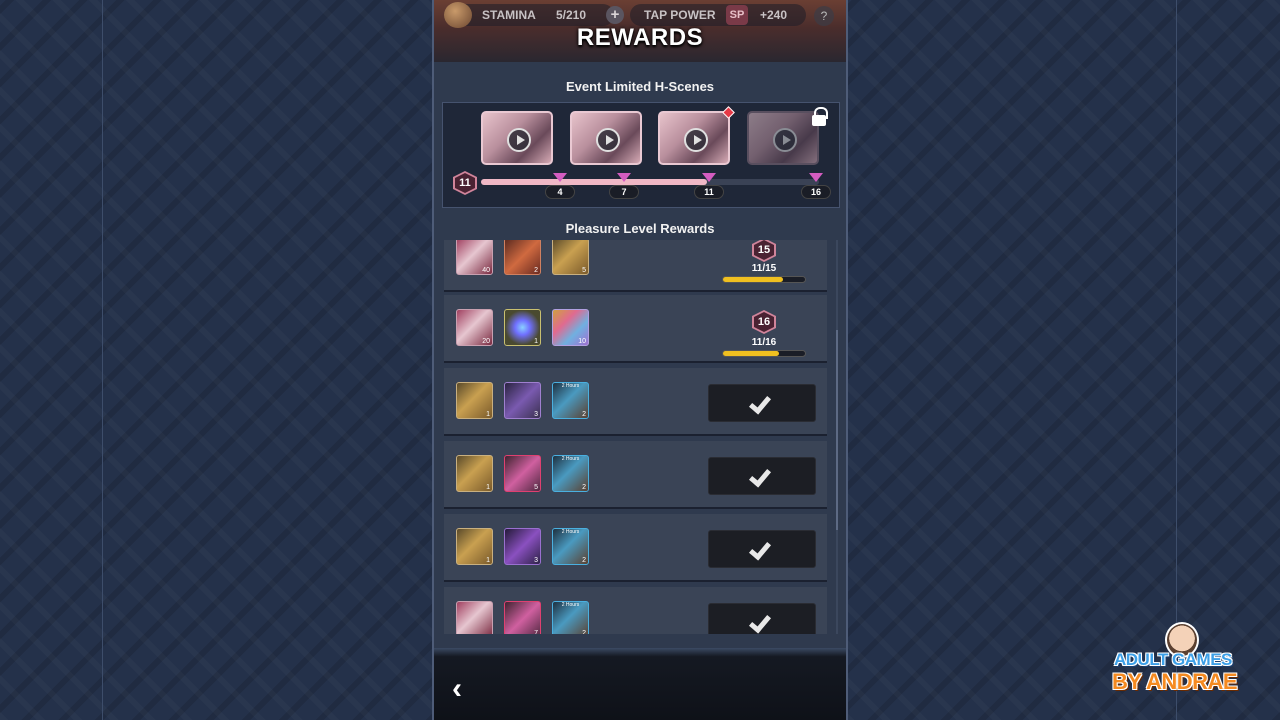 Image resolution: width=1280 pixels, height=720 pixels. I want to click on level-progress-fill, so click(753, 279).